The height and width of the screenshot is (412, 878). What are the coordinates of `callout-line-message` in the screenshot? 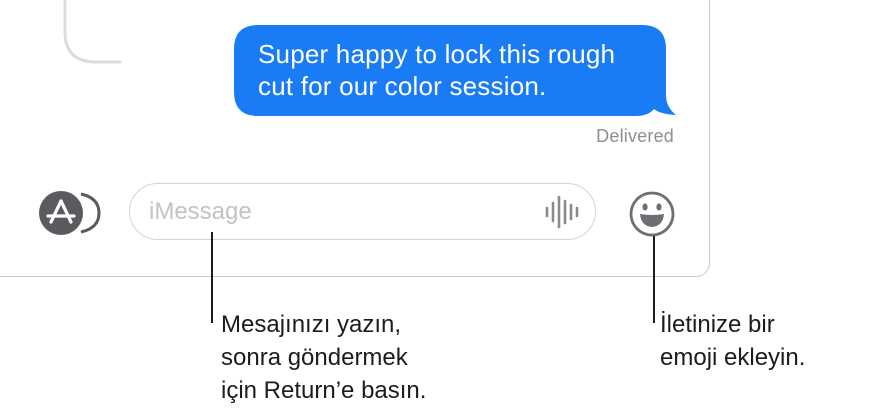 It's located at (212, 277).